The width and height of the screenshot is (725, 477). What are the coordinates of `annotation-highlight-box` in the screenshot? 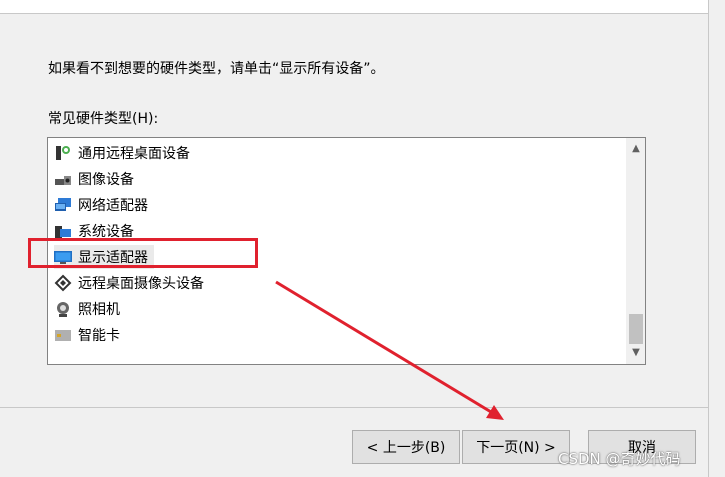 It's located at (143, 253).